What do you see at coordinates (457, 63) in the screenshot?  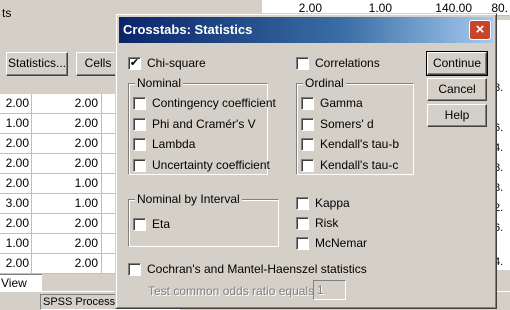 I see `continue-button: Continue` at bounding box center [457, 63].